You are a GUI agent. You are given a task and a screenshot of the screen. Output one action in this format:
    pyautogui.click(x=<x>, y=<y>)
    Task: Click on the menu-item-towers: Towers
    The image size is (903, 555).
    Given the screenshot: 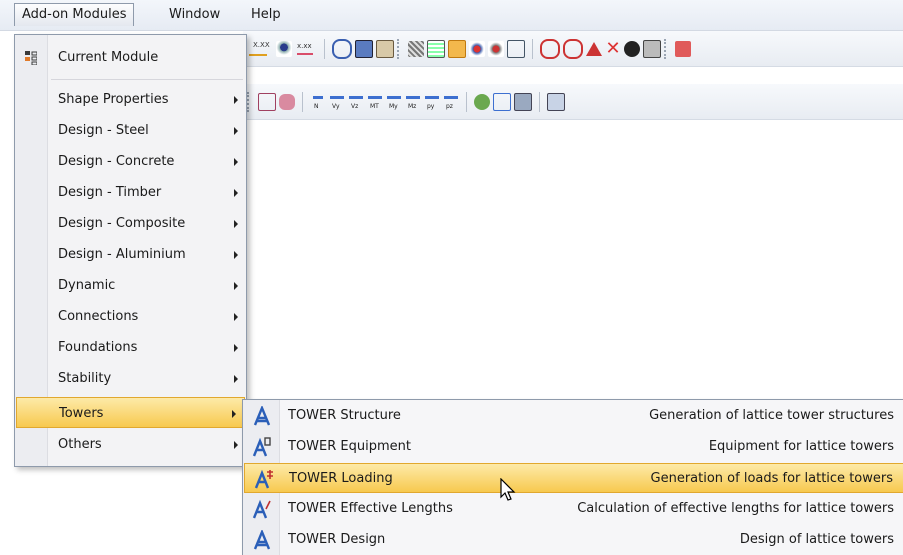 What is the action you would take?
    pyautogui.click(x=130, y=412)
    